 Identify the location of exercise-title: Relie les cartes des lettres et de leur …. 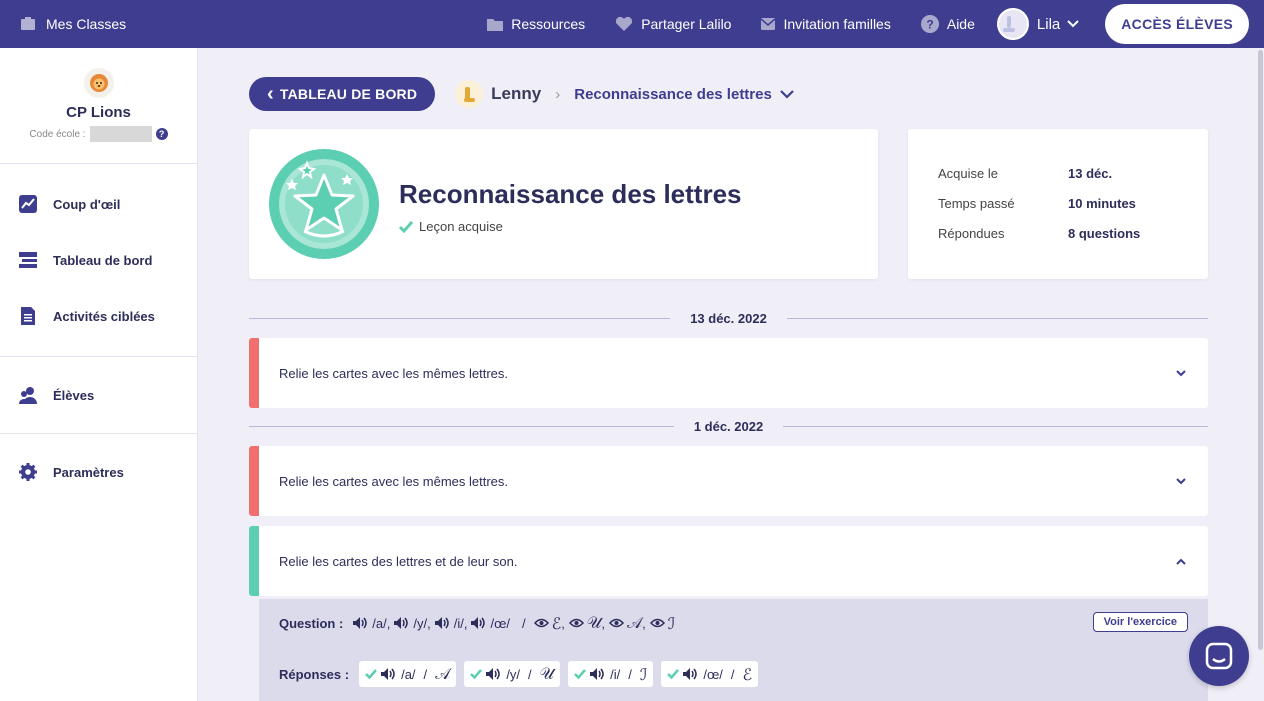
(398, 561).